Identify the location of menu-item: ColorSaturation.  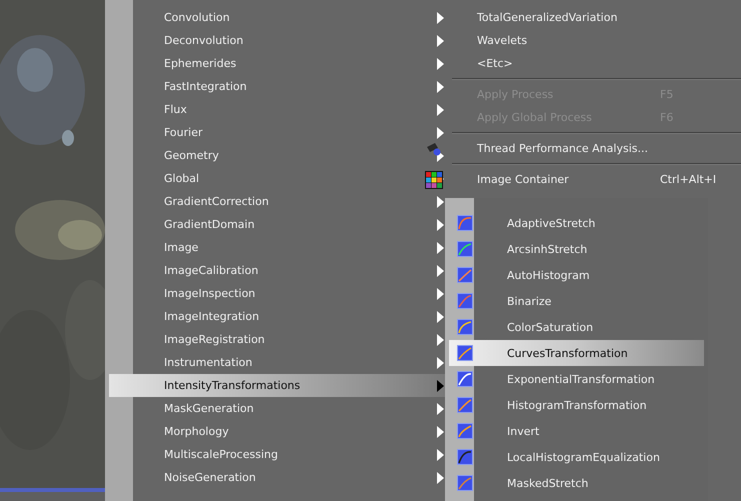
(576, 327).